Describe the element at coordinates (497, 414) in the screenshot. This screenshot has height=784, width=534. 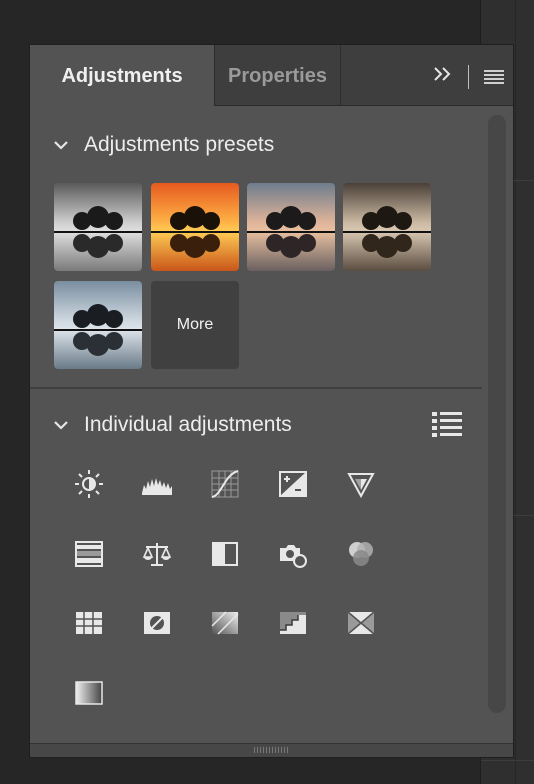
I see `panel-scrollbar` at that location.